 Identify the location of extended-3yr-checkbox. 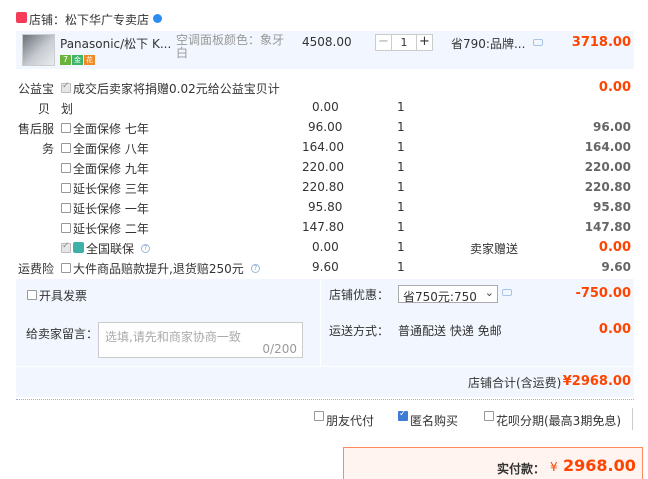
(66, 188).